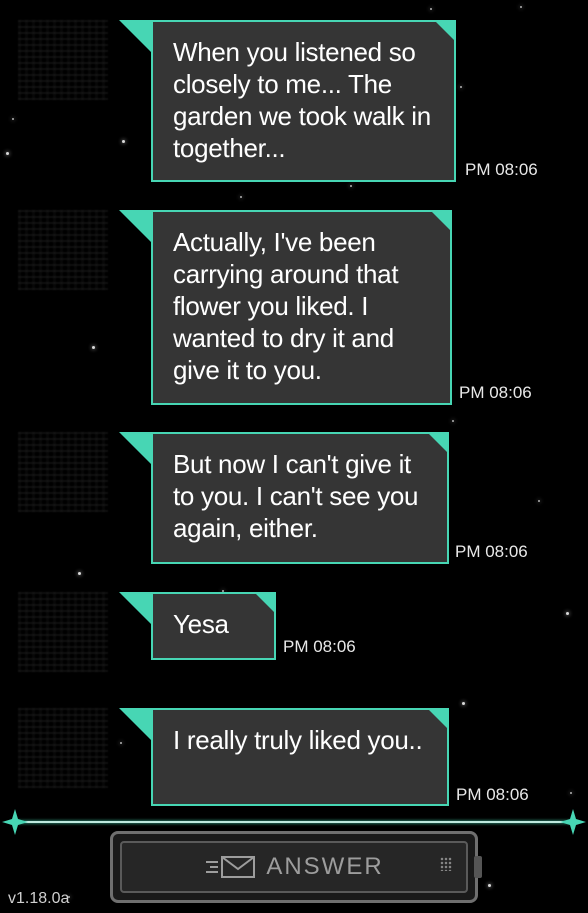 The height and width of the screenshot is (913, 588). I want to click on corner-dots-decoration, so click(446, 864).